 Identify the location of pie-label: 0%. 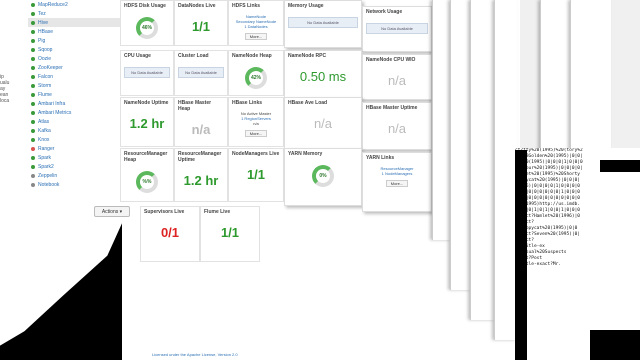
(323, 176).